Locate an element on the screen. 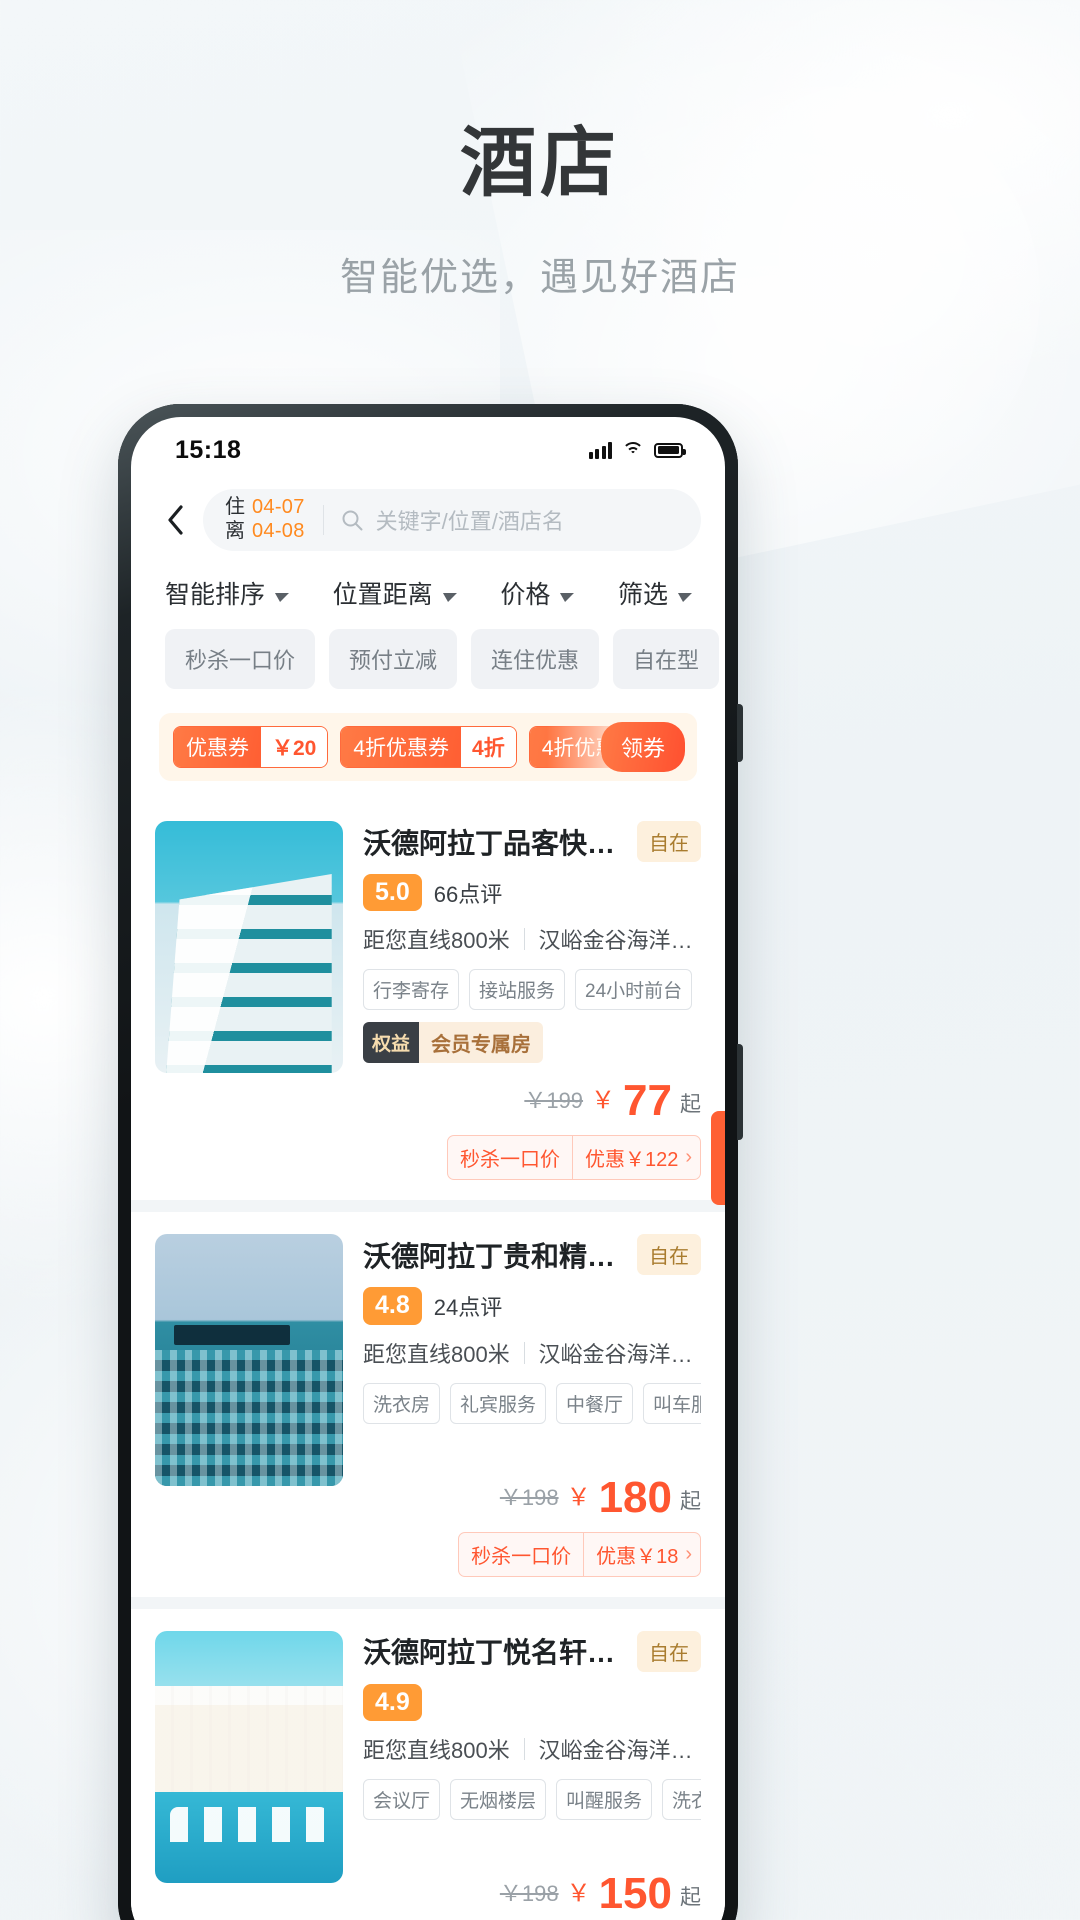 This screenshot has height=1920, width=1080. coupon-name: 4折优惠券 is located at coordinates (401, 747).